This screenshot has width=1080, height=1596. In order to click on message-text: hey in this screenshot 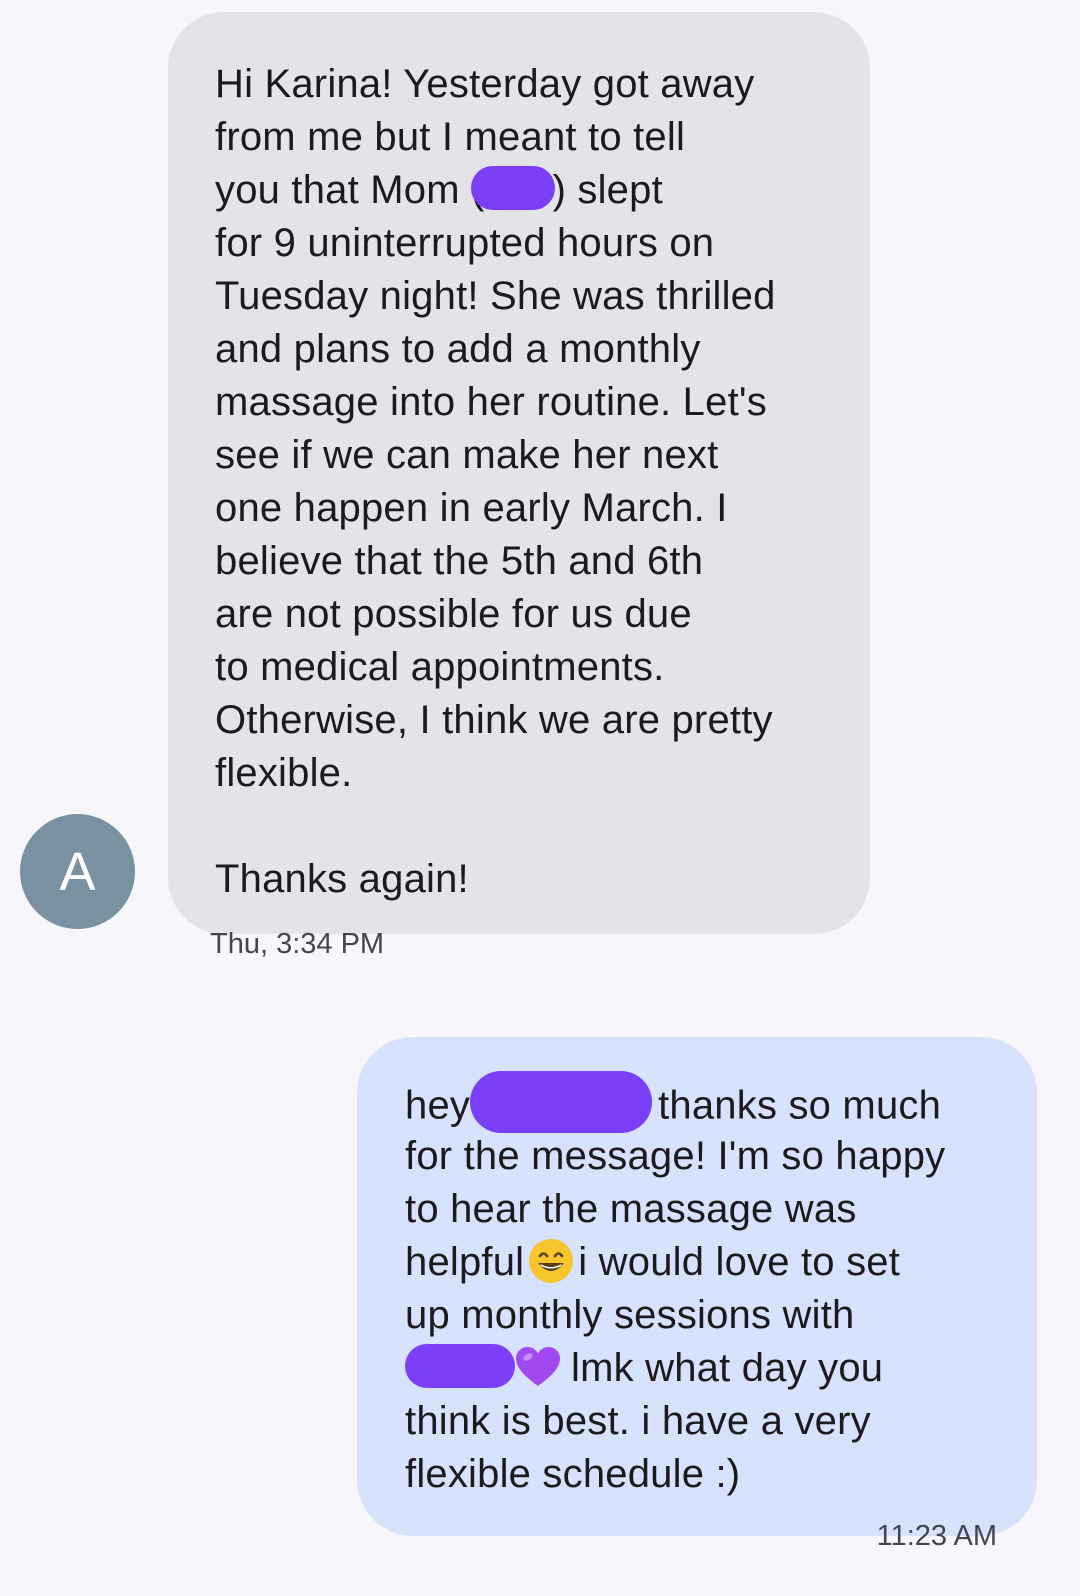, I will do `click(438, 1105)`.